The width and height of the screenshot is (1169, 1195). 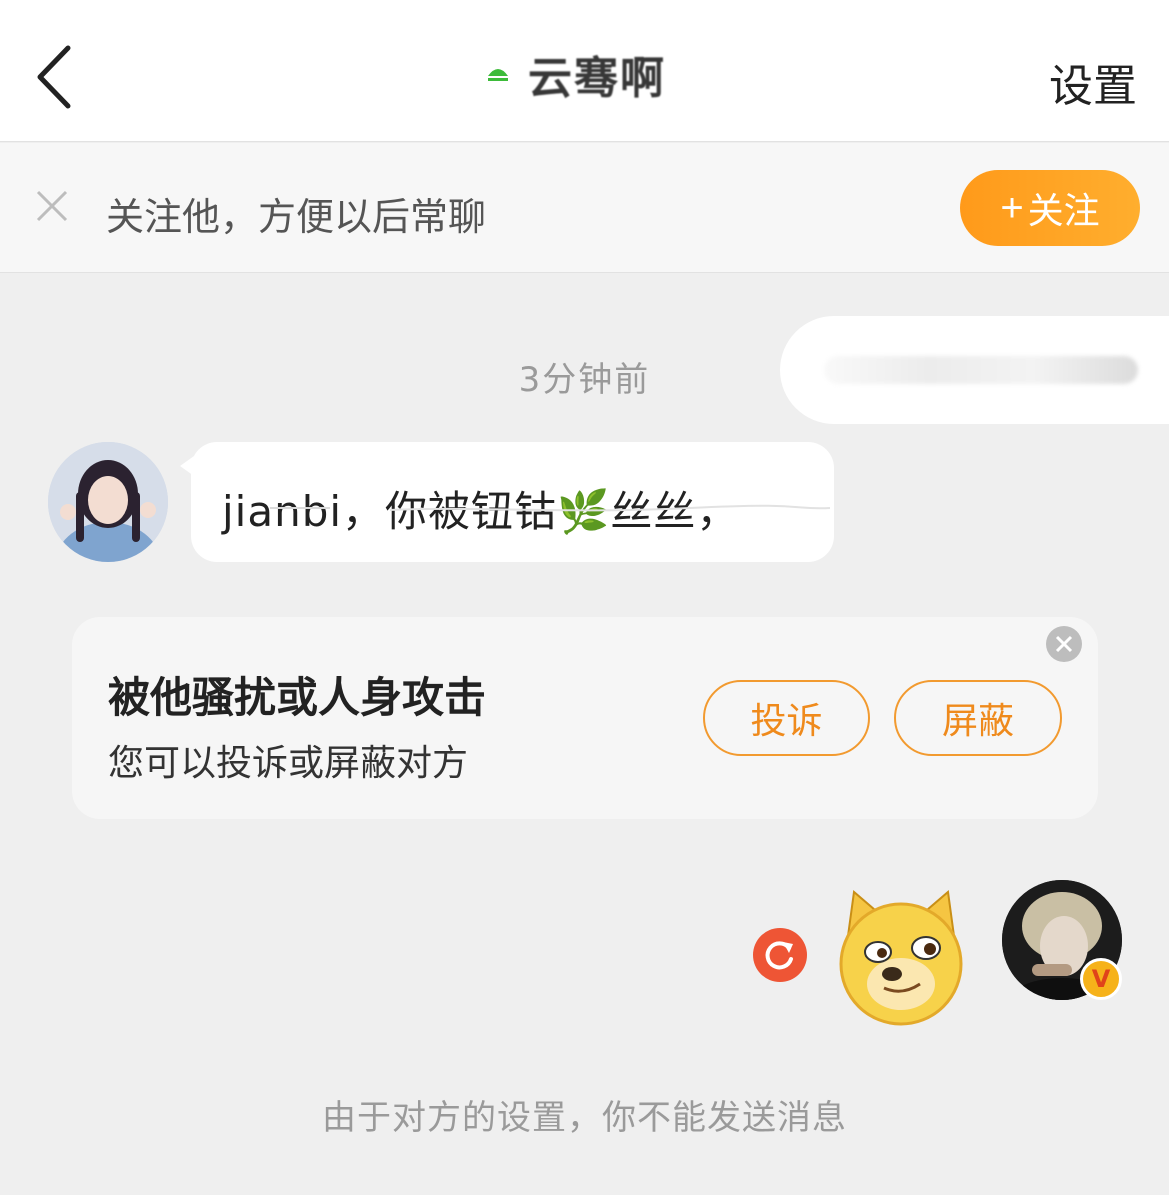 What do you see at coordinates (1101, 979) in the screenshot?
I see `verified-badge-icon: V` at bounding box center [1101, 979].